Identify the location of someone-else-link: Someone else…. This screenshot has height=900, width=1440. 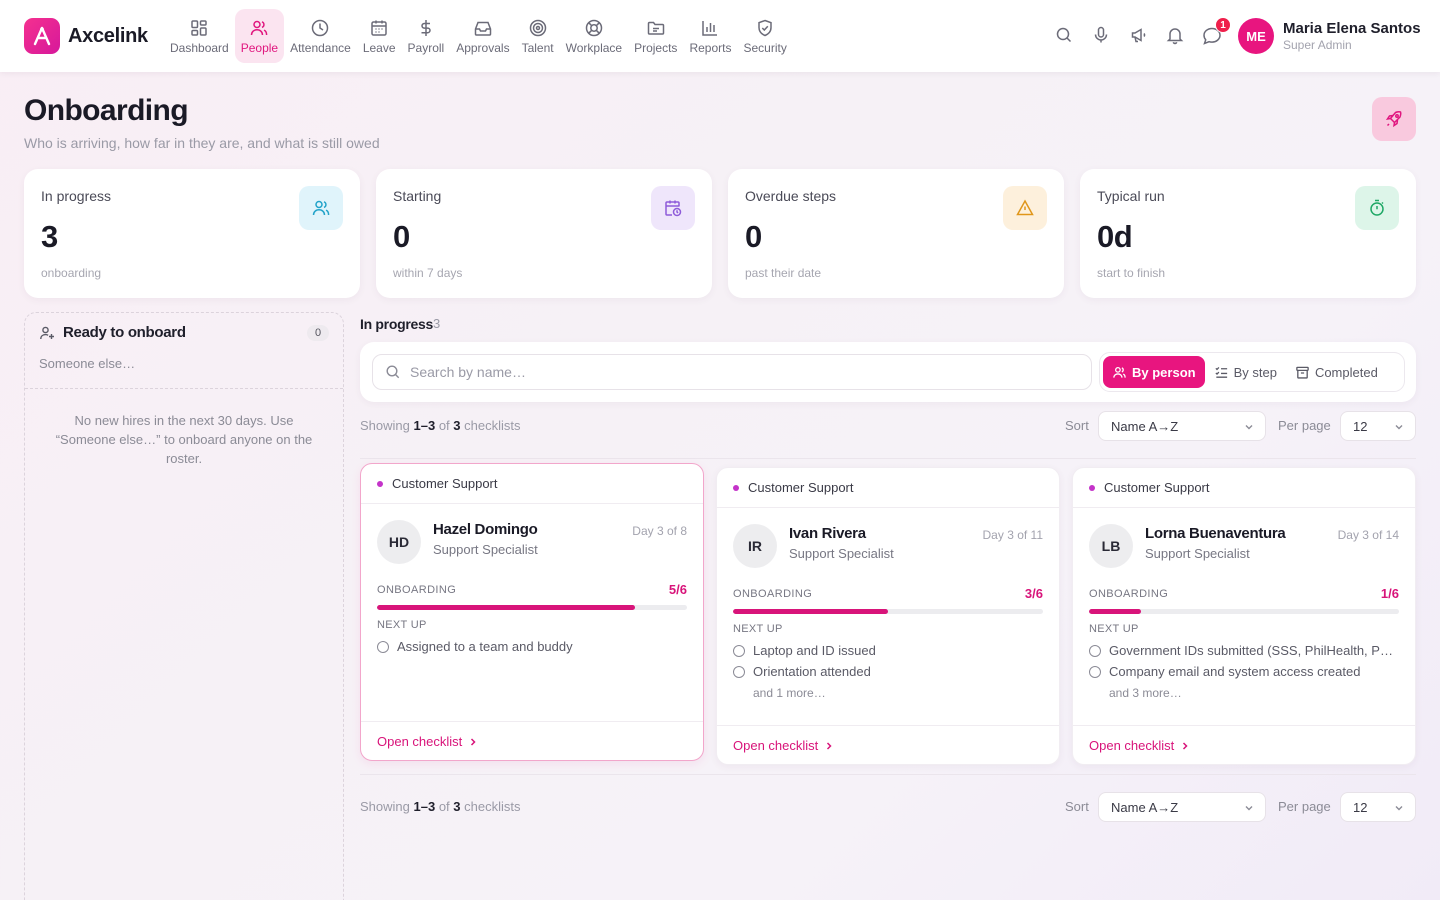
(87, 363).